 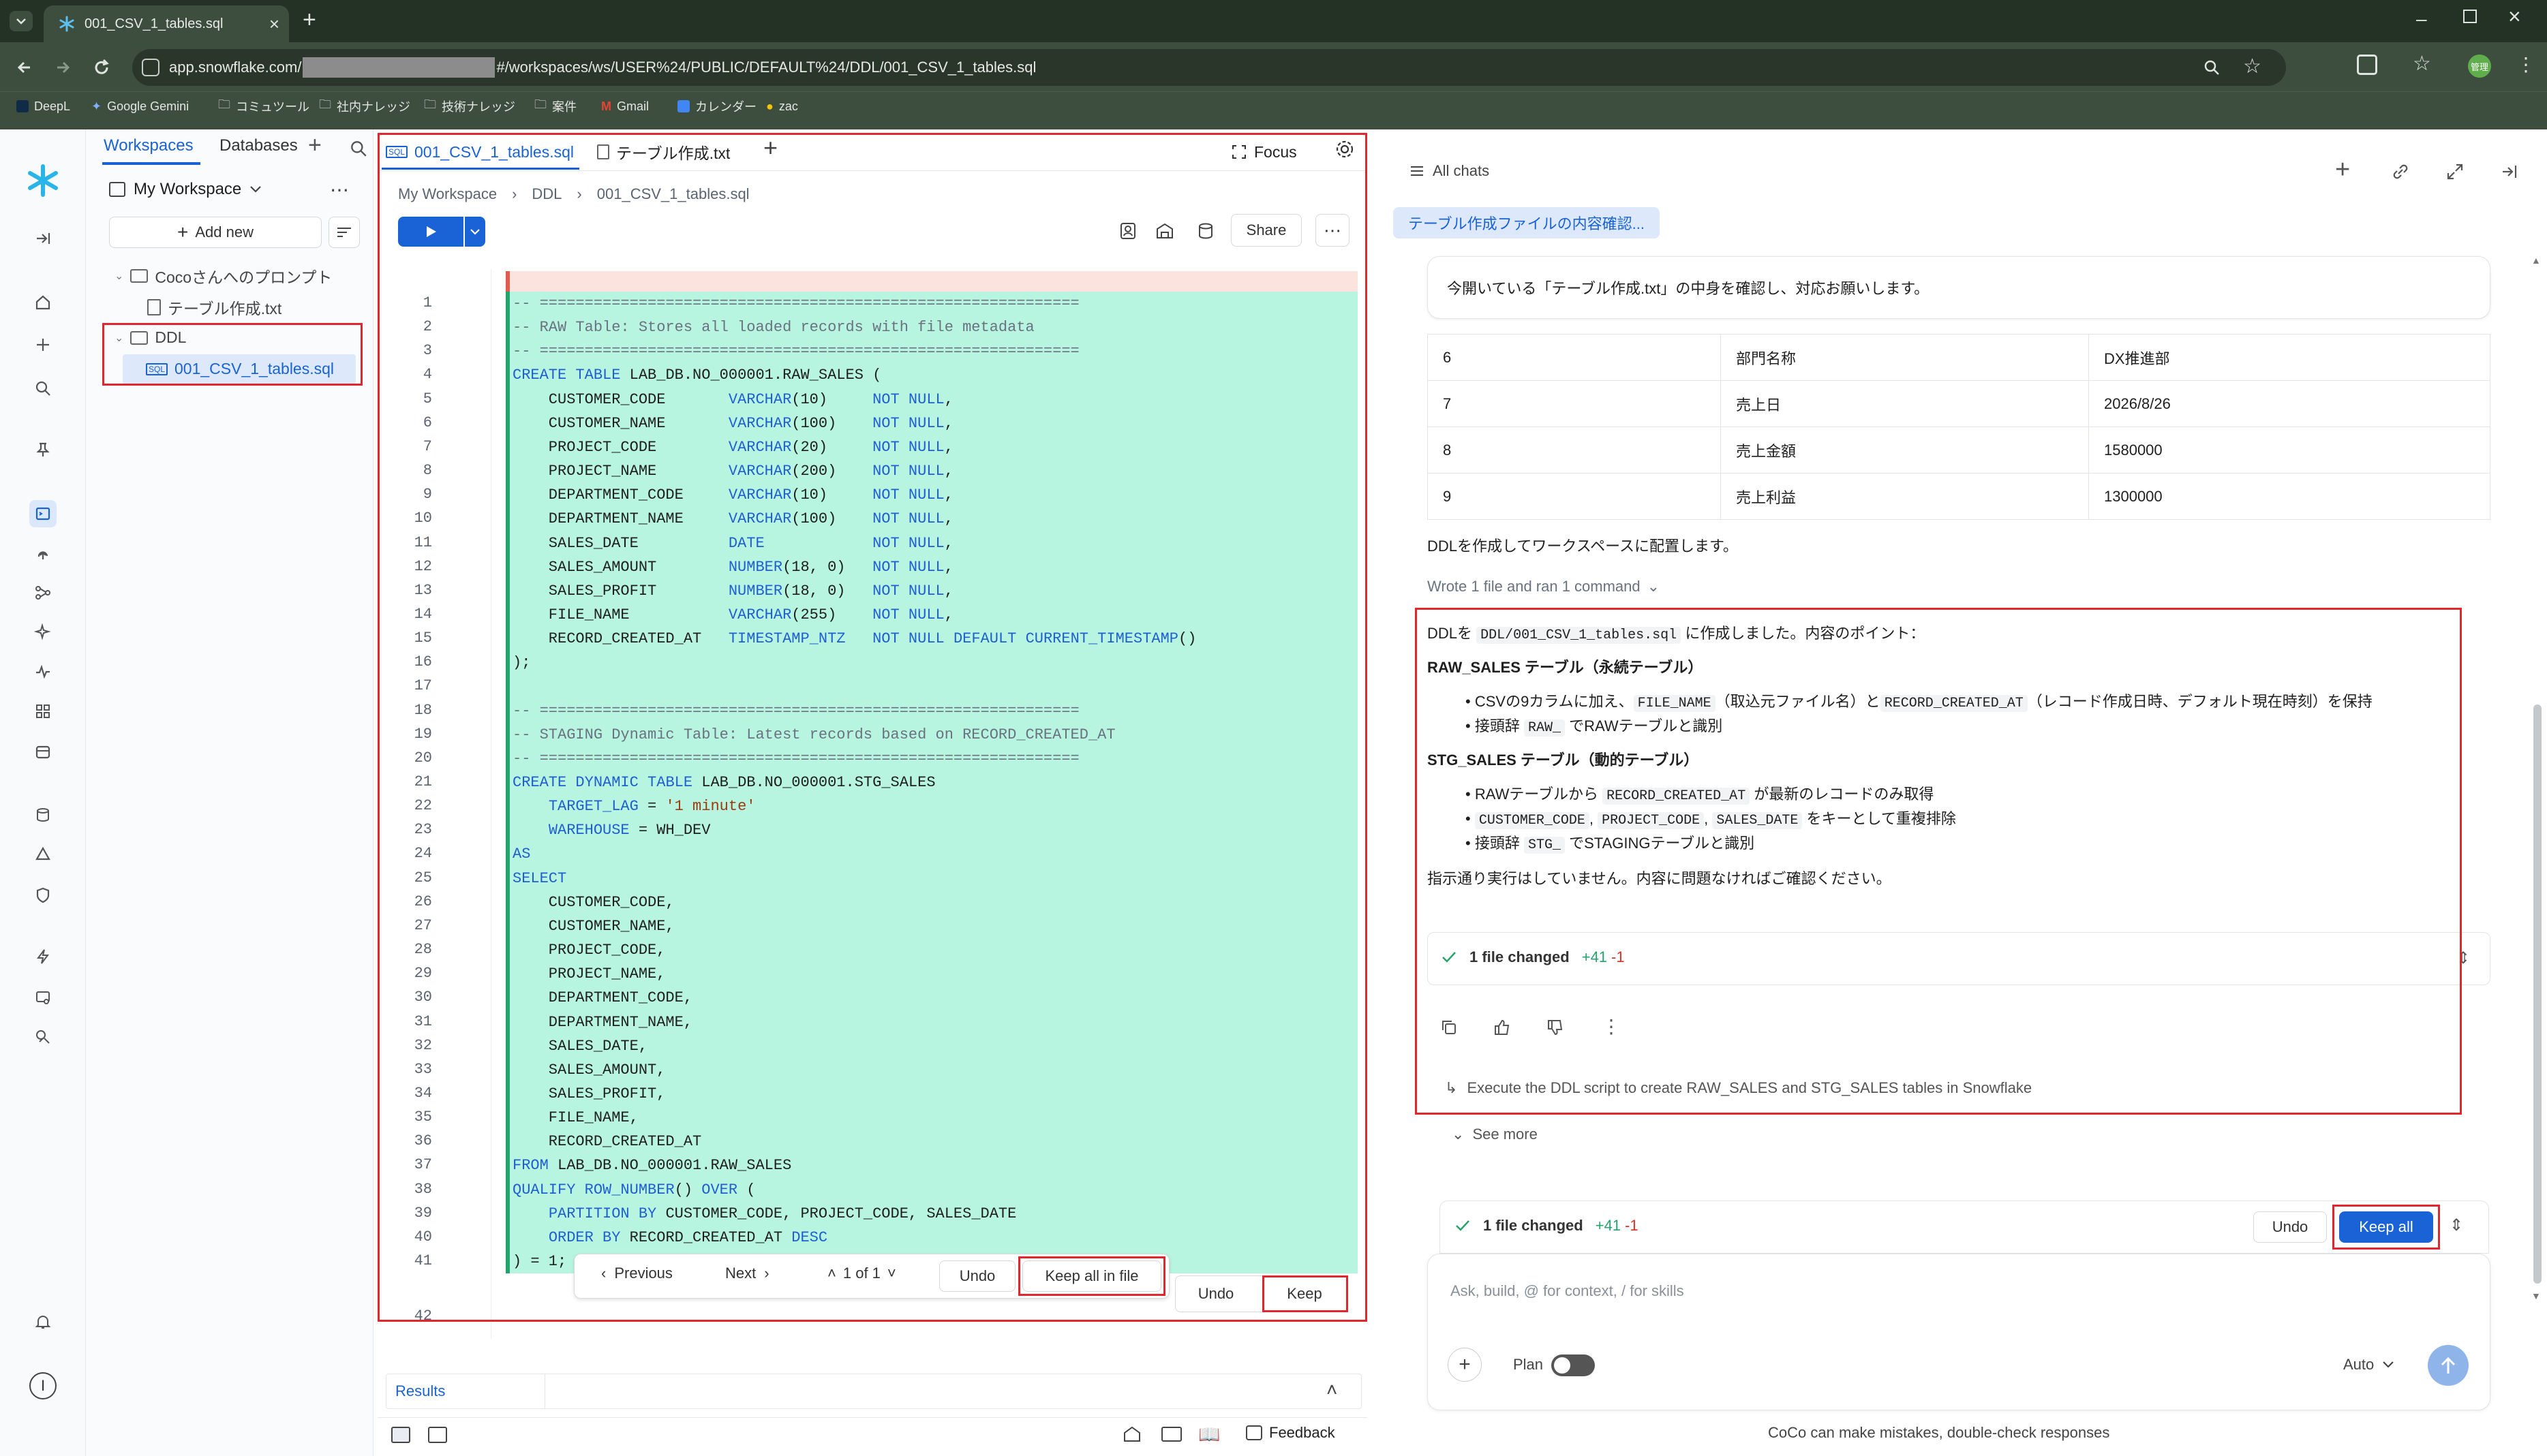 I want to click on layout-split-icon, so click(x=401, y=1435).